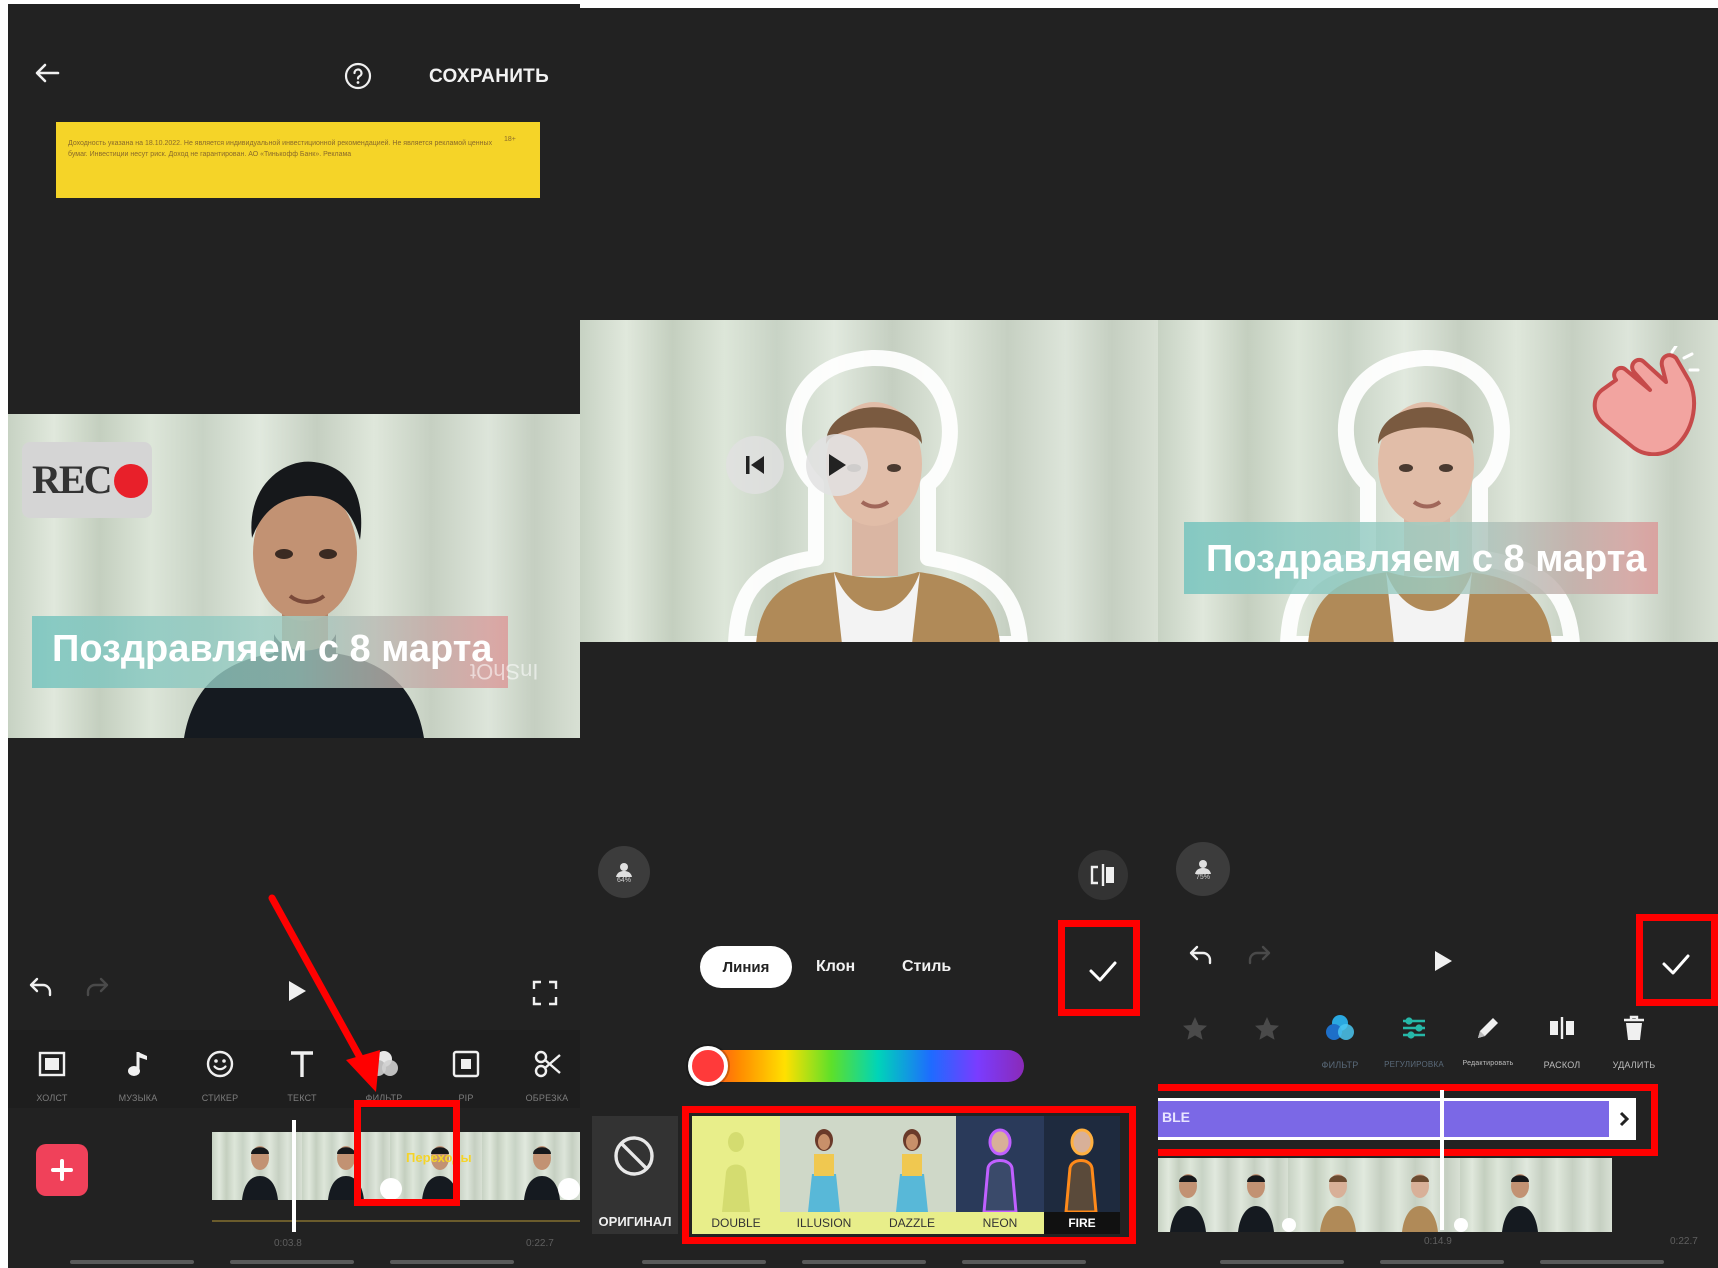 The height and width of the screenshot is (1268, 1718). I want to click on style-original: ОРИГИНАЛ, so click(635, 1175).